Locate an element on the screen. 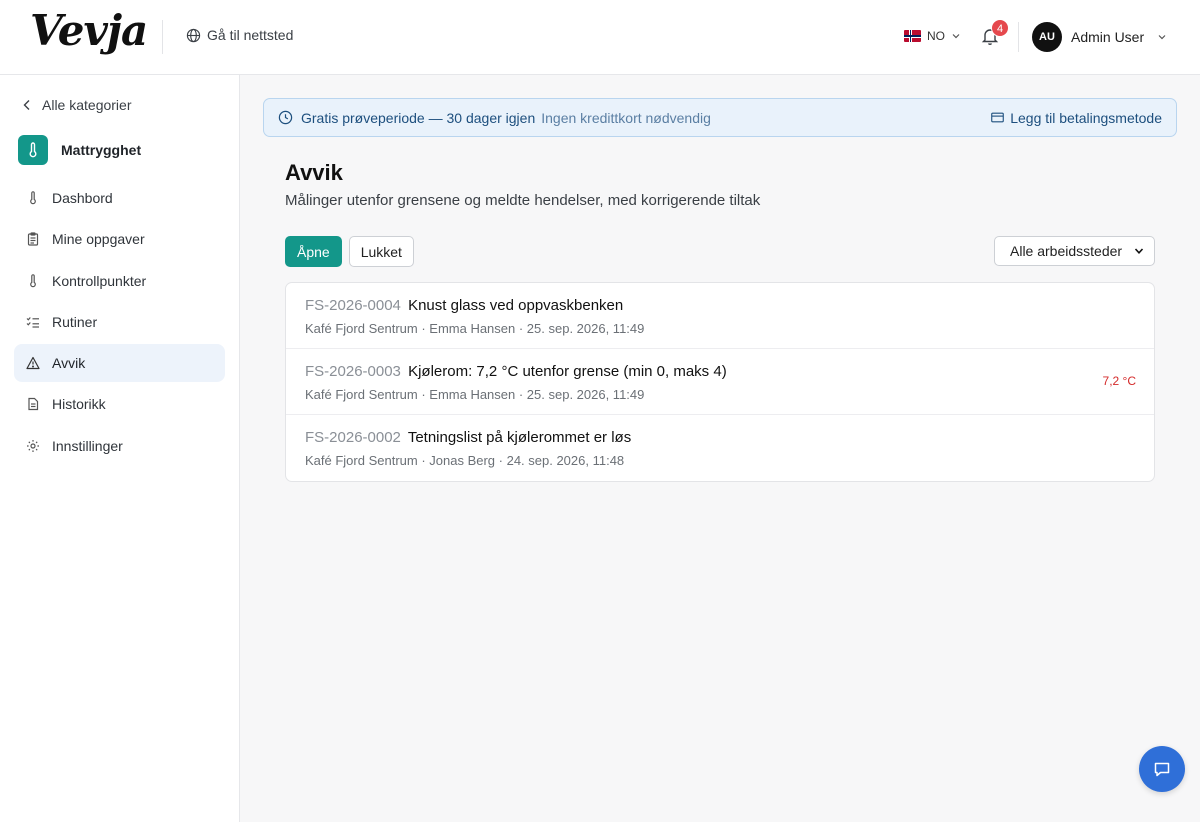 This screenshot has width=1200, height=822. user-menu: AU Admin User is located at coordinates (1099, 37).